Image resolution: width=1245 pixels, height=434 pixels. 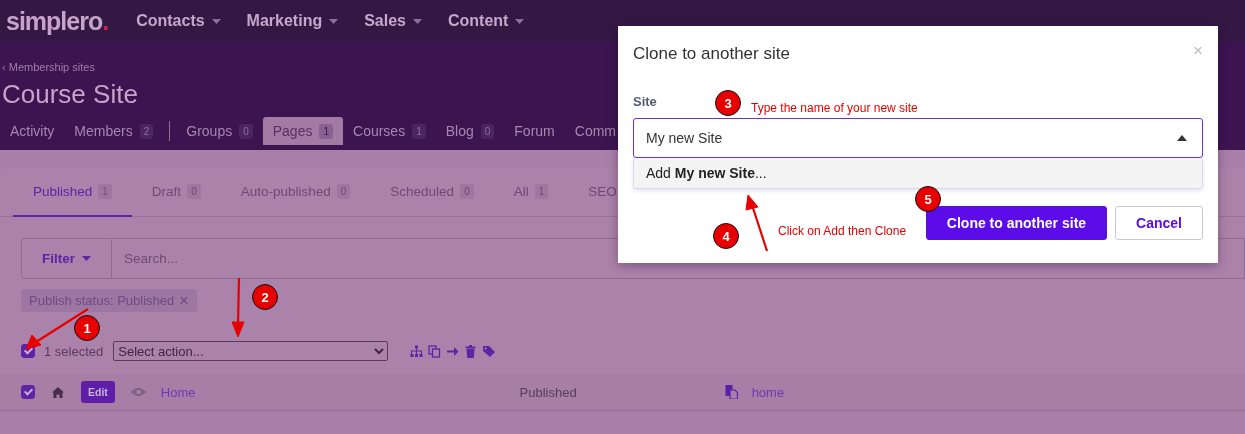 What do you see at coordinates (57, 21) in the screenshot?
I see `logo: simplero.` at bounding box center [57, 21].